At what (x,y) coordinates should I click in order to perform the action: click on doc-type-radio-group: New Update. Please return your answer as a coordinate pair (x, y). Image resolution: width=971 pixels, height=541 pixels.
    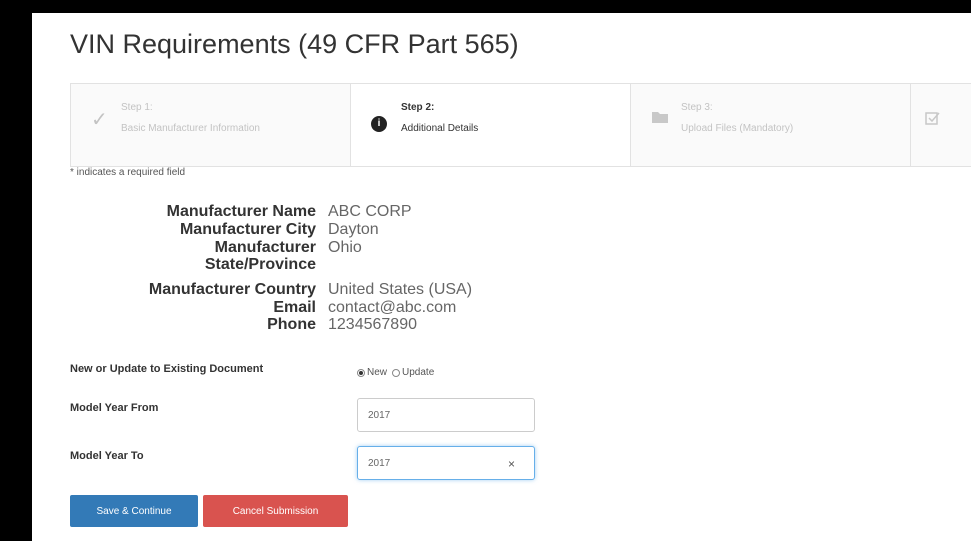
    Looking at the image, I should click on (395, 372).